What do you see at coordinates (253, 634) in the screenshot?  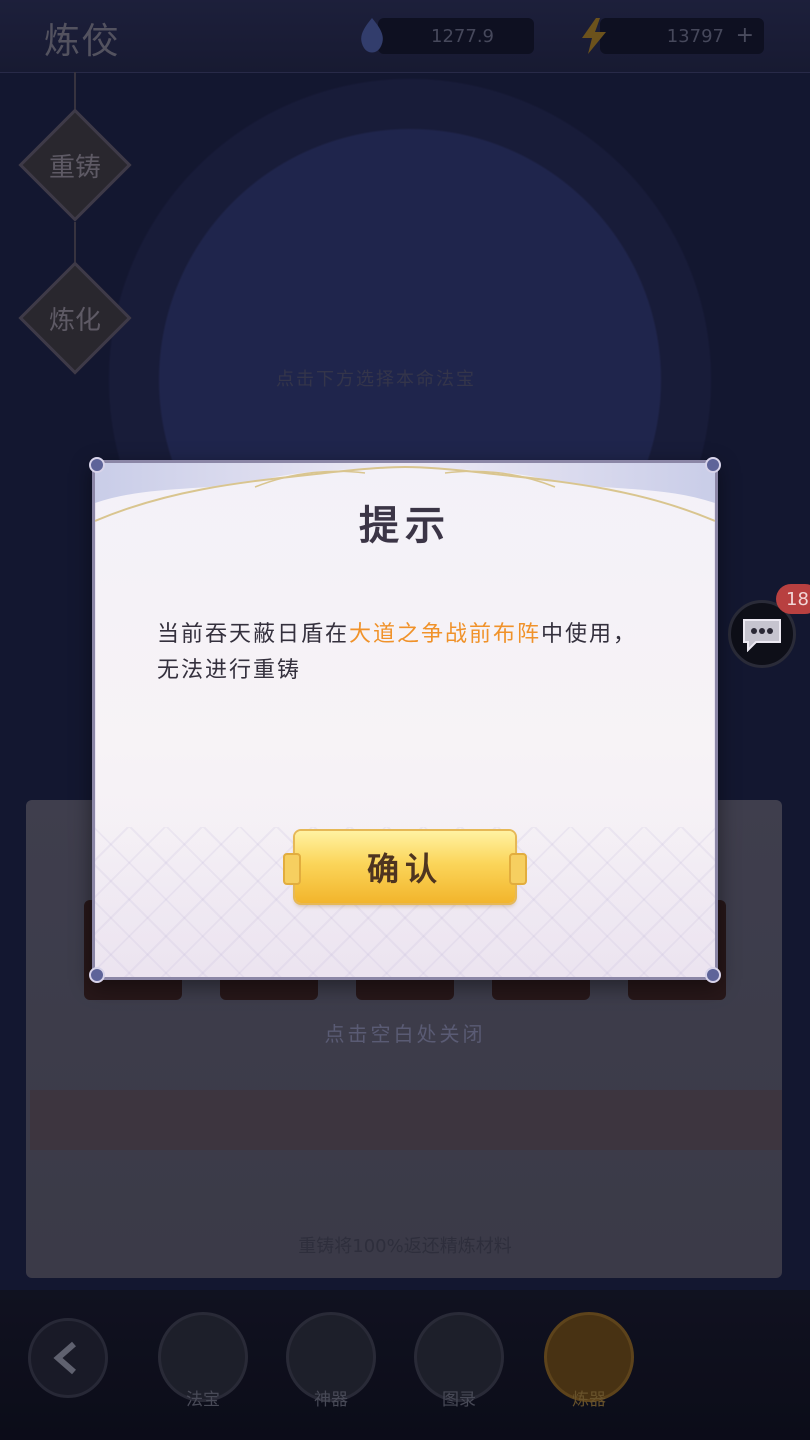 I see `message-prefix: 当前吞天蔽日盾在` at bounding box center [253, 634].